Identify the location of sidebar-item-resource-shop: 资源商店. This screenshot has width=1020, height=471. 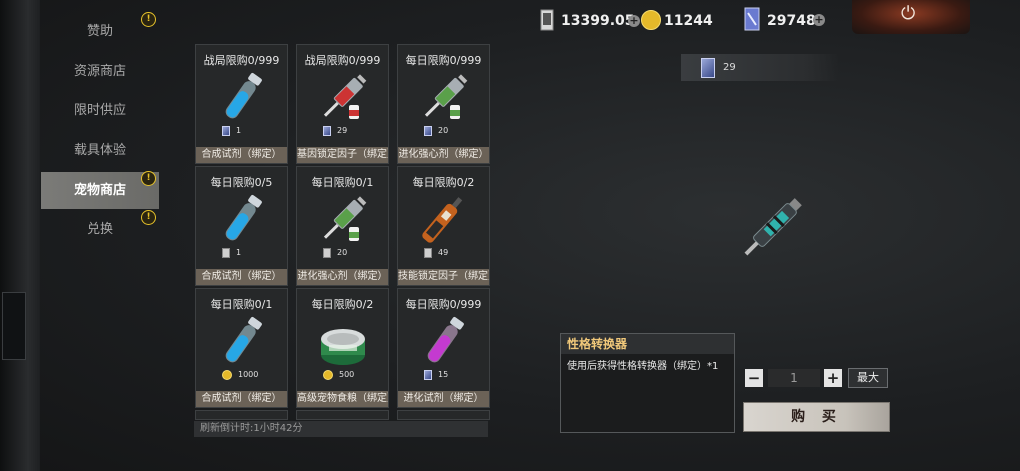
(100, 71).